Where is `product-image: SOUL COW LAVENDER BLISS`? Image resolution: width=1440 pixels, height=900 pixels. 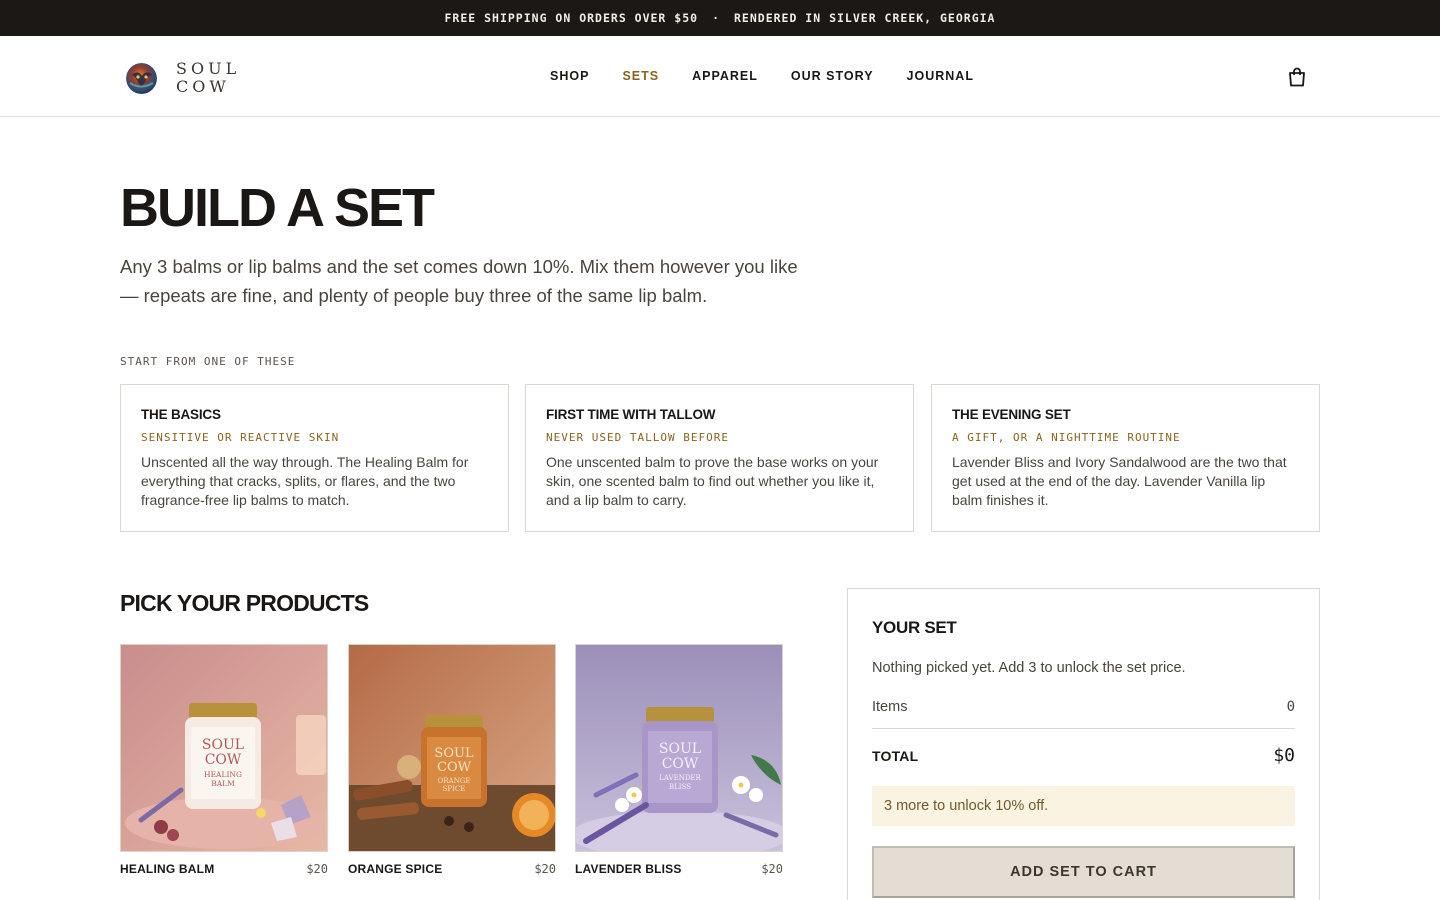 product-image: SOUL COW LAVENDER BLISS is located at coordinates (679, 748).